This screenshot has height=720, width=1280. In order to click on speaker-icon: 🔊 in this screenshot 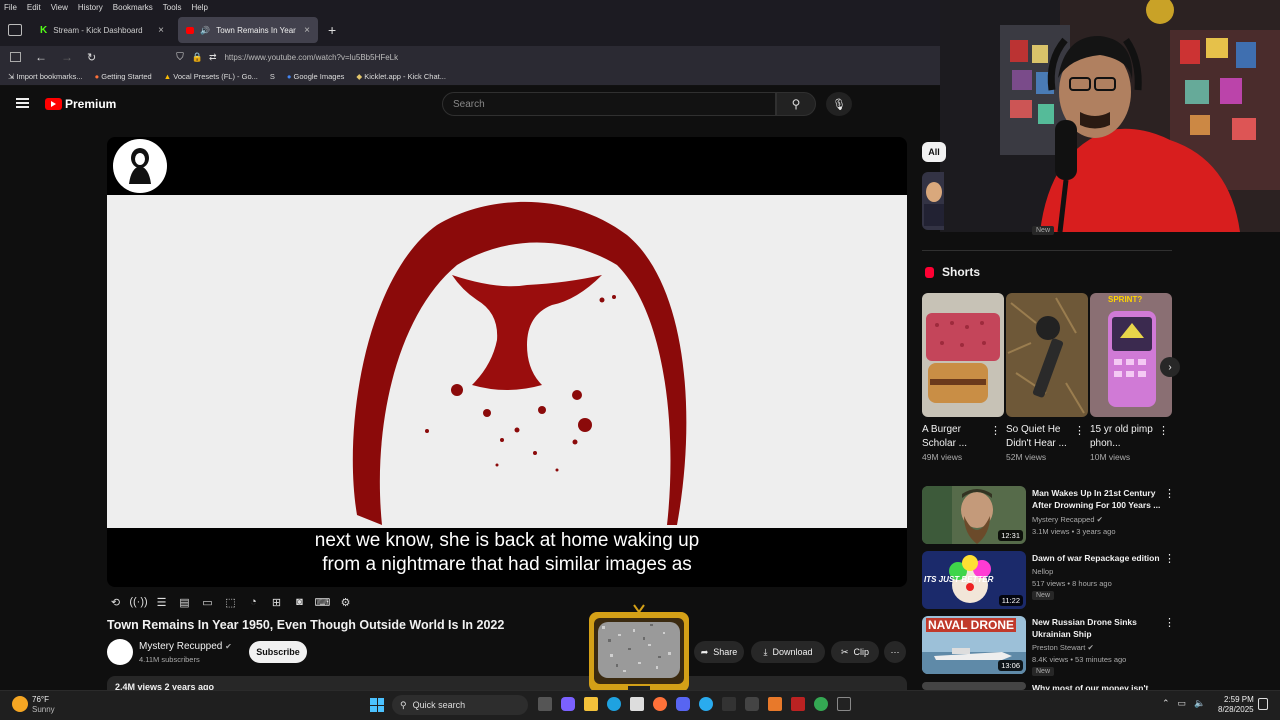, I will do `click(205, 30)`.